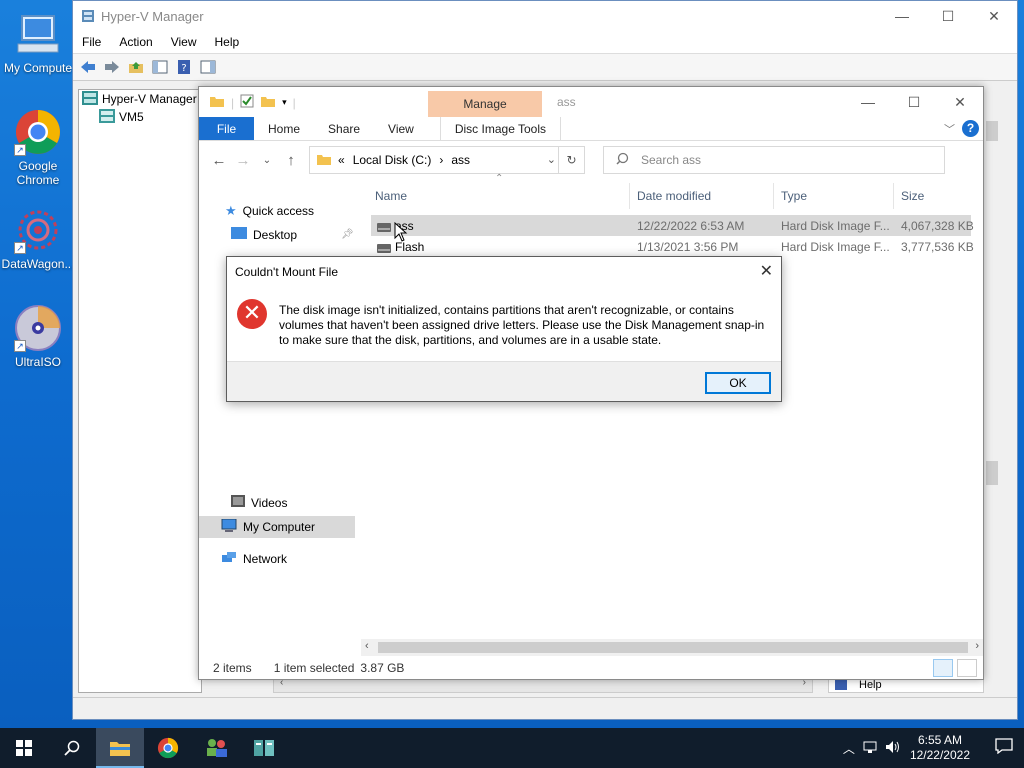  Describe the element at coordinates (131, 117) in the screenshot. I see `tree-label: VM5` at that location.